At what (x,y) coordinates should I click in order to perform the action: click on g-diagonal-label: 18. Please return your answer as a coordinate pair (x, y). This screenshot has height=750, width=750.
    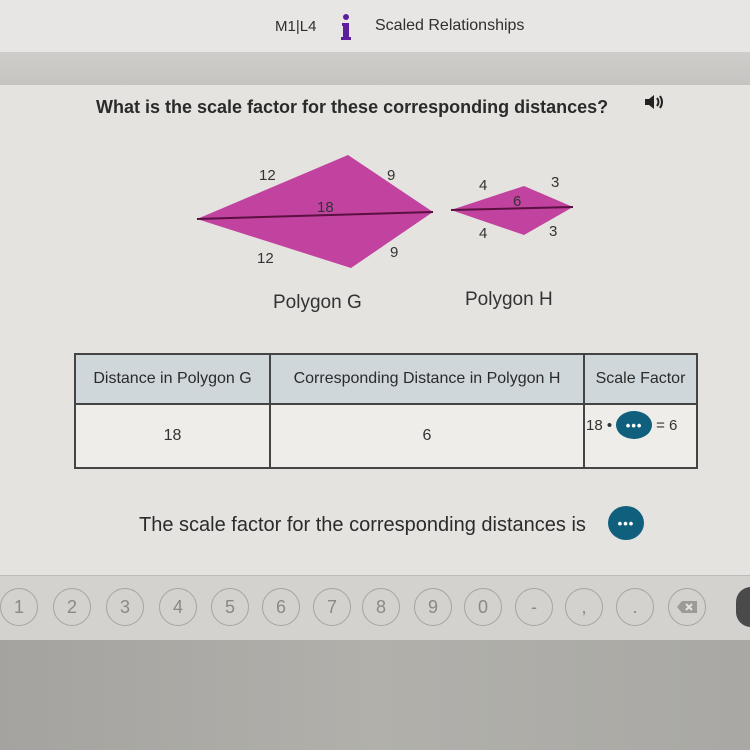
    Looking at the image, I should click on (325, 207).